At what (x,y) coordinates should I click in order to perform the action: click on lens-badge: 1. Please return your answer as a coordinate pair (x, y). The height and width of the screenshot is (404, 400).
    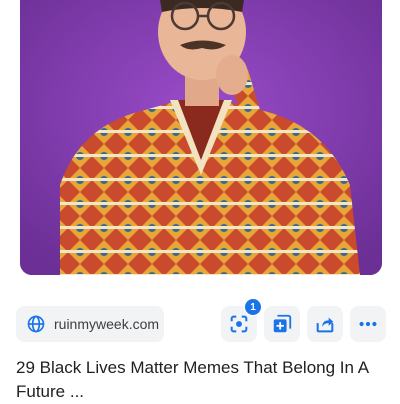
    Looking at the image, I should click on (253, 307).